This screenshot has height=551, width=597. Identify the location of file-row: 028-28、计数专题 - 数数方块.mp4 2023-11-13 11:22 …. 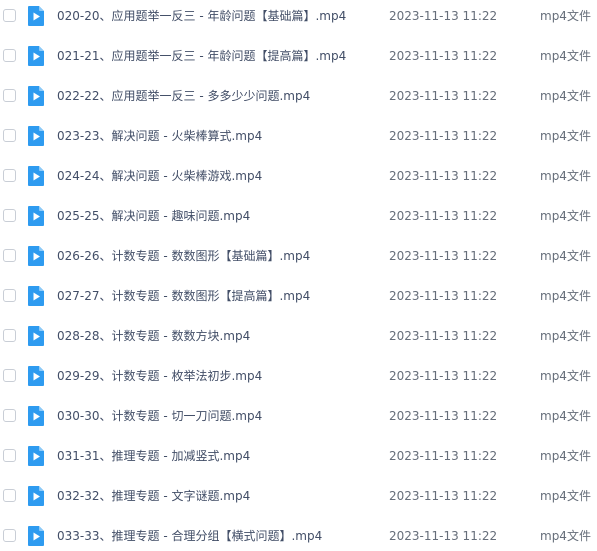
(298, 336).